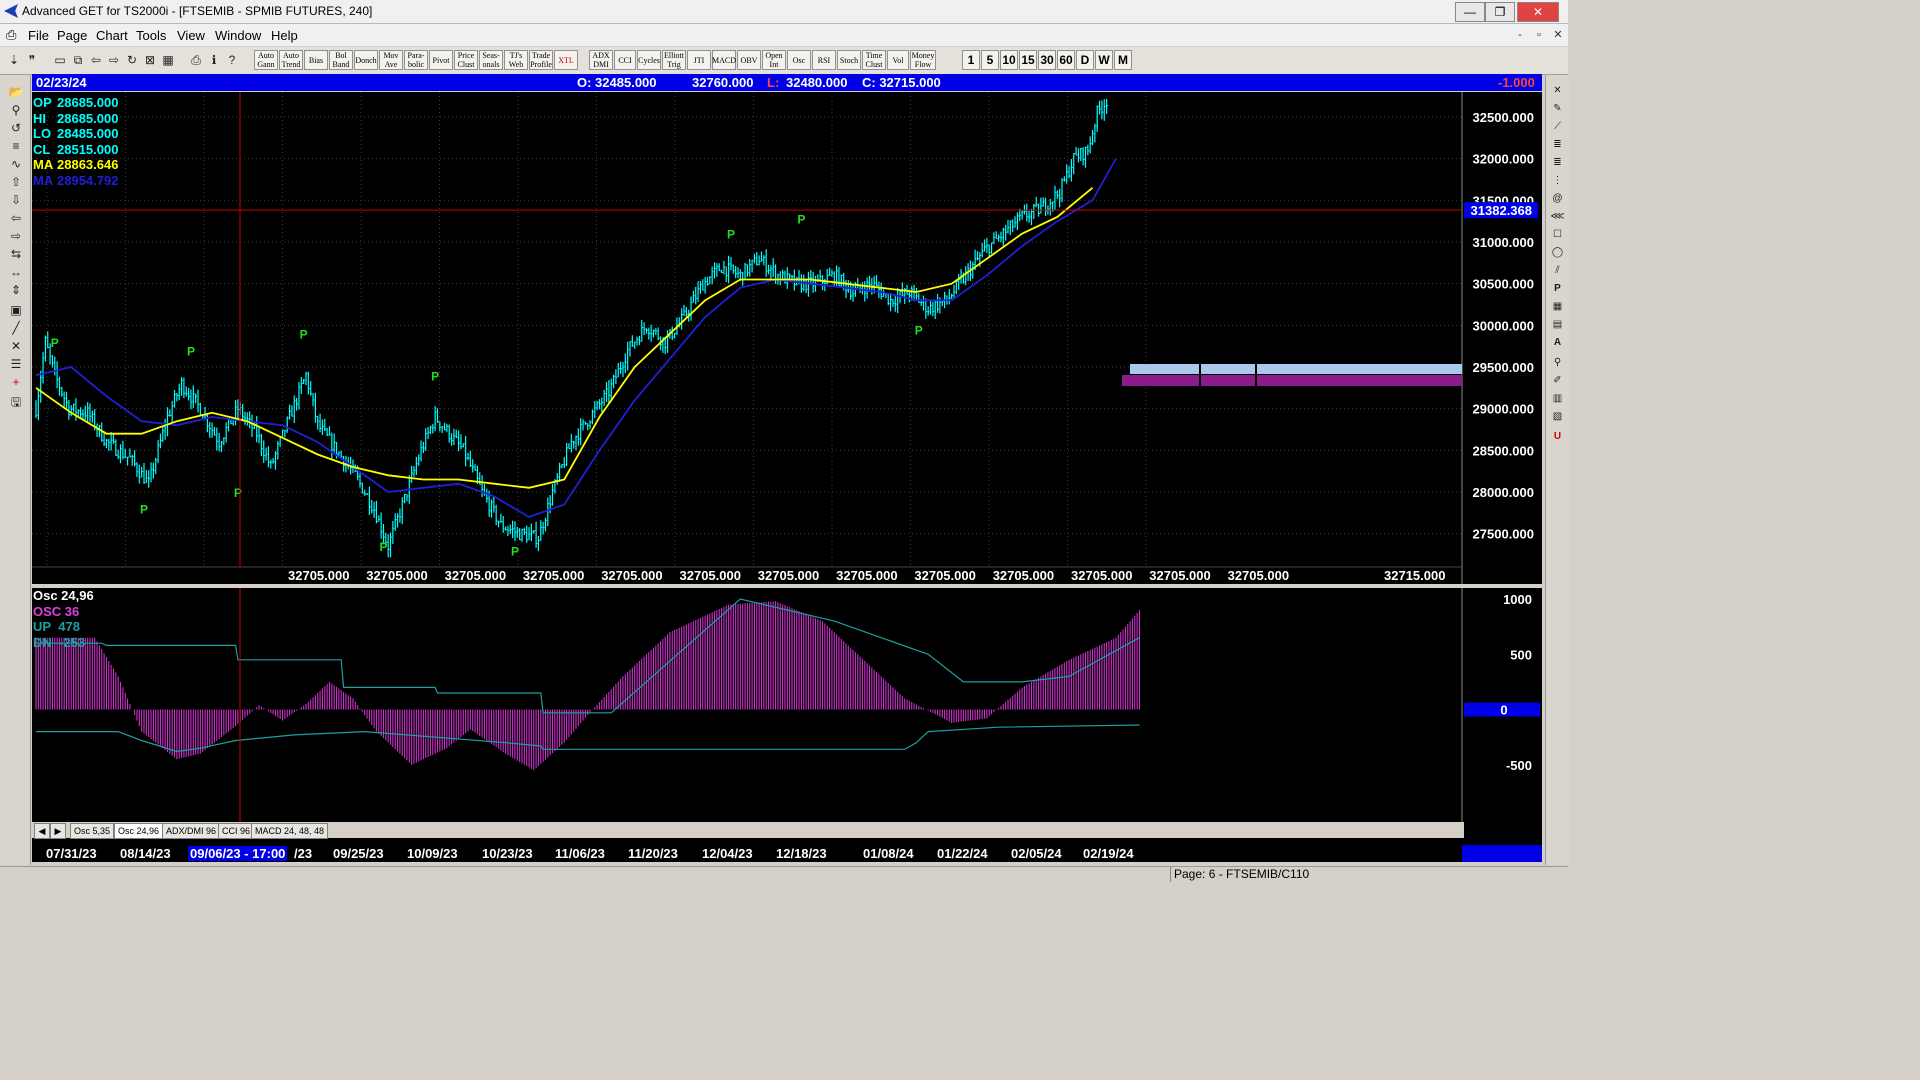  Describe the element at coordinates (787, 586) in the screenshot. I see `panel-splitter` at that location.